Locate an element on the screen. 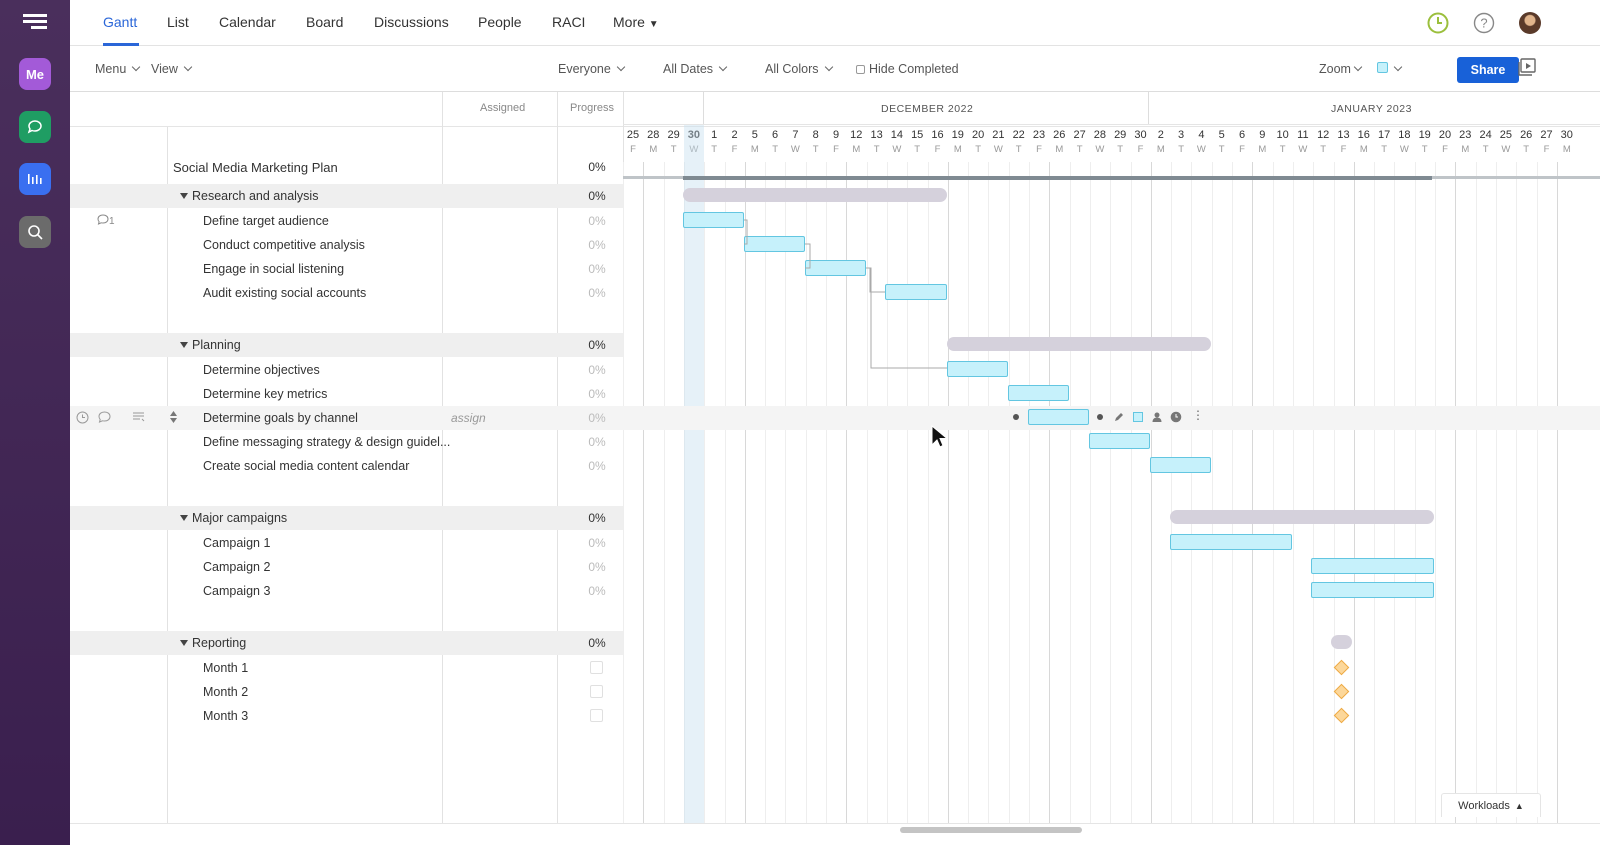 This screenshot has width=1600, height=845. task-name: Month 3 is located at coordinates (226, 716).